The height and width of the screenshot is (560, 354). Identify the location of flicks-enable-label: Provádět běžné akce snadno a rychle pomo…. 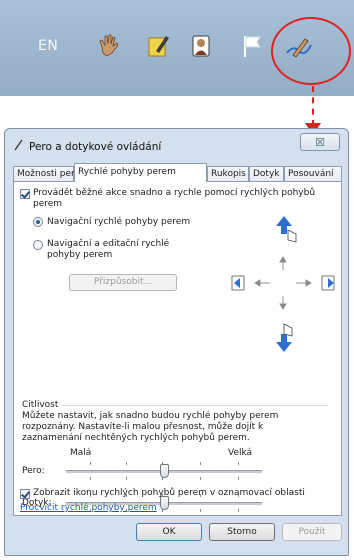
(174, 198).